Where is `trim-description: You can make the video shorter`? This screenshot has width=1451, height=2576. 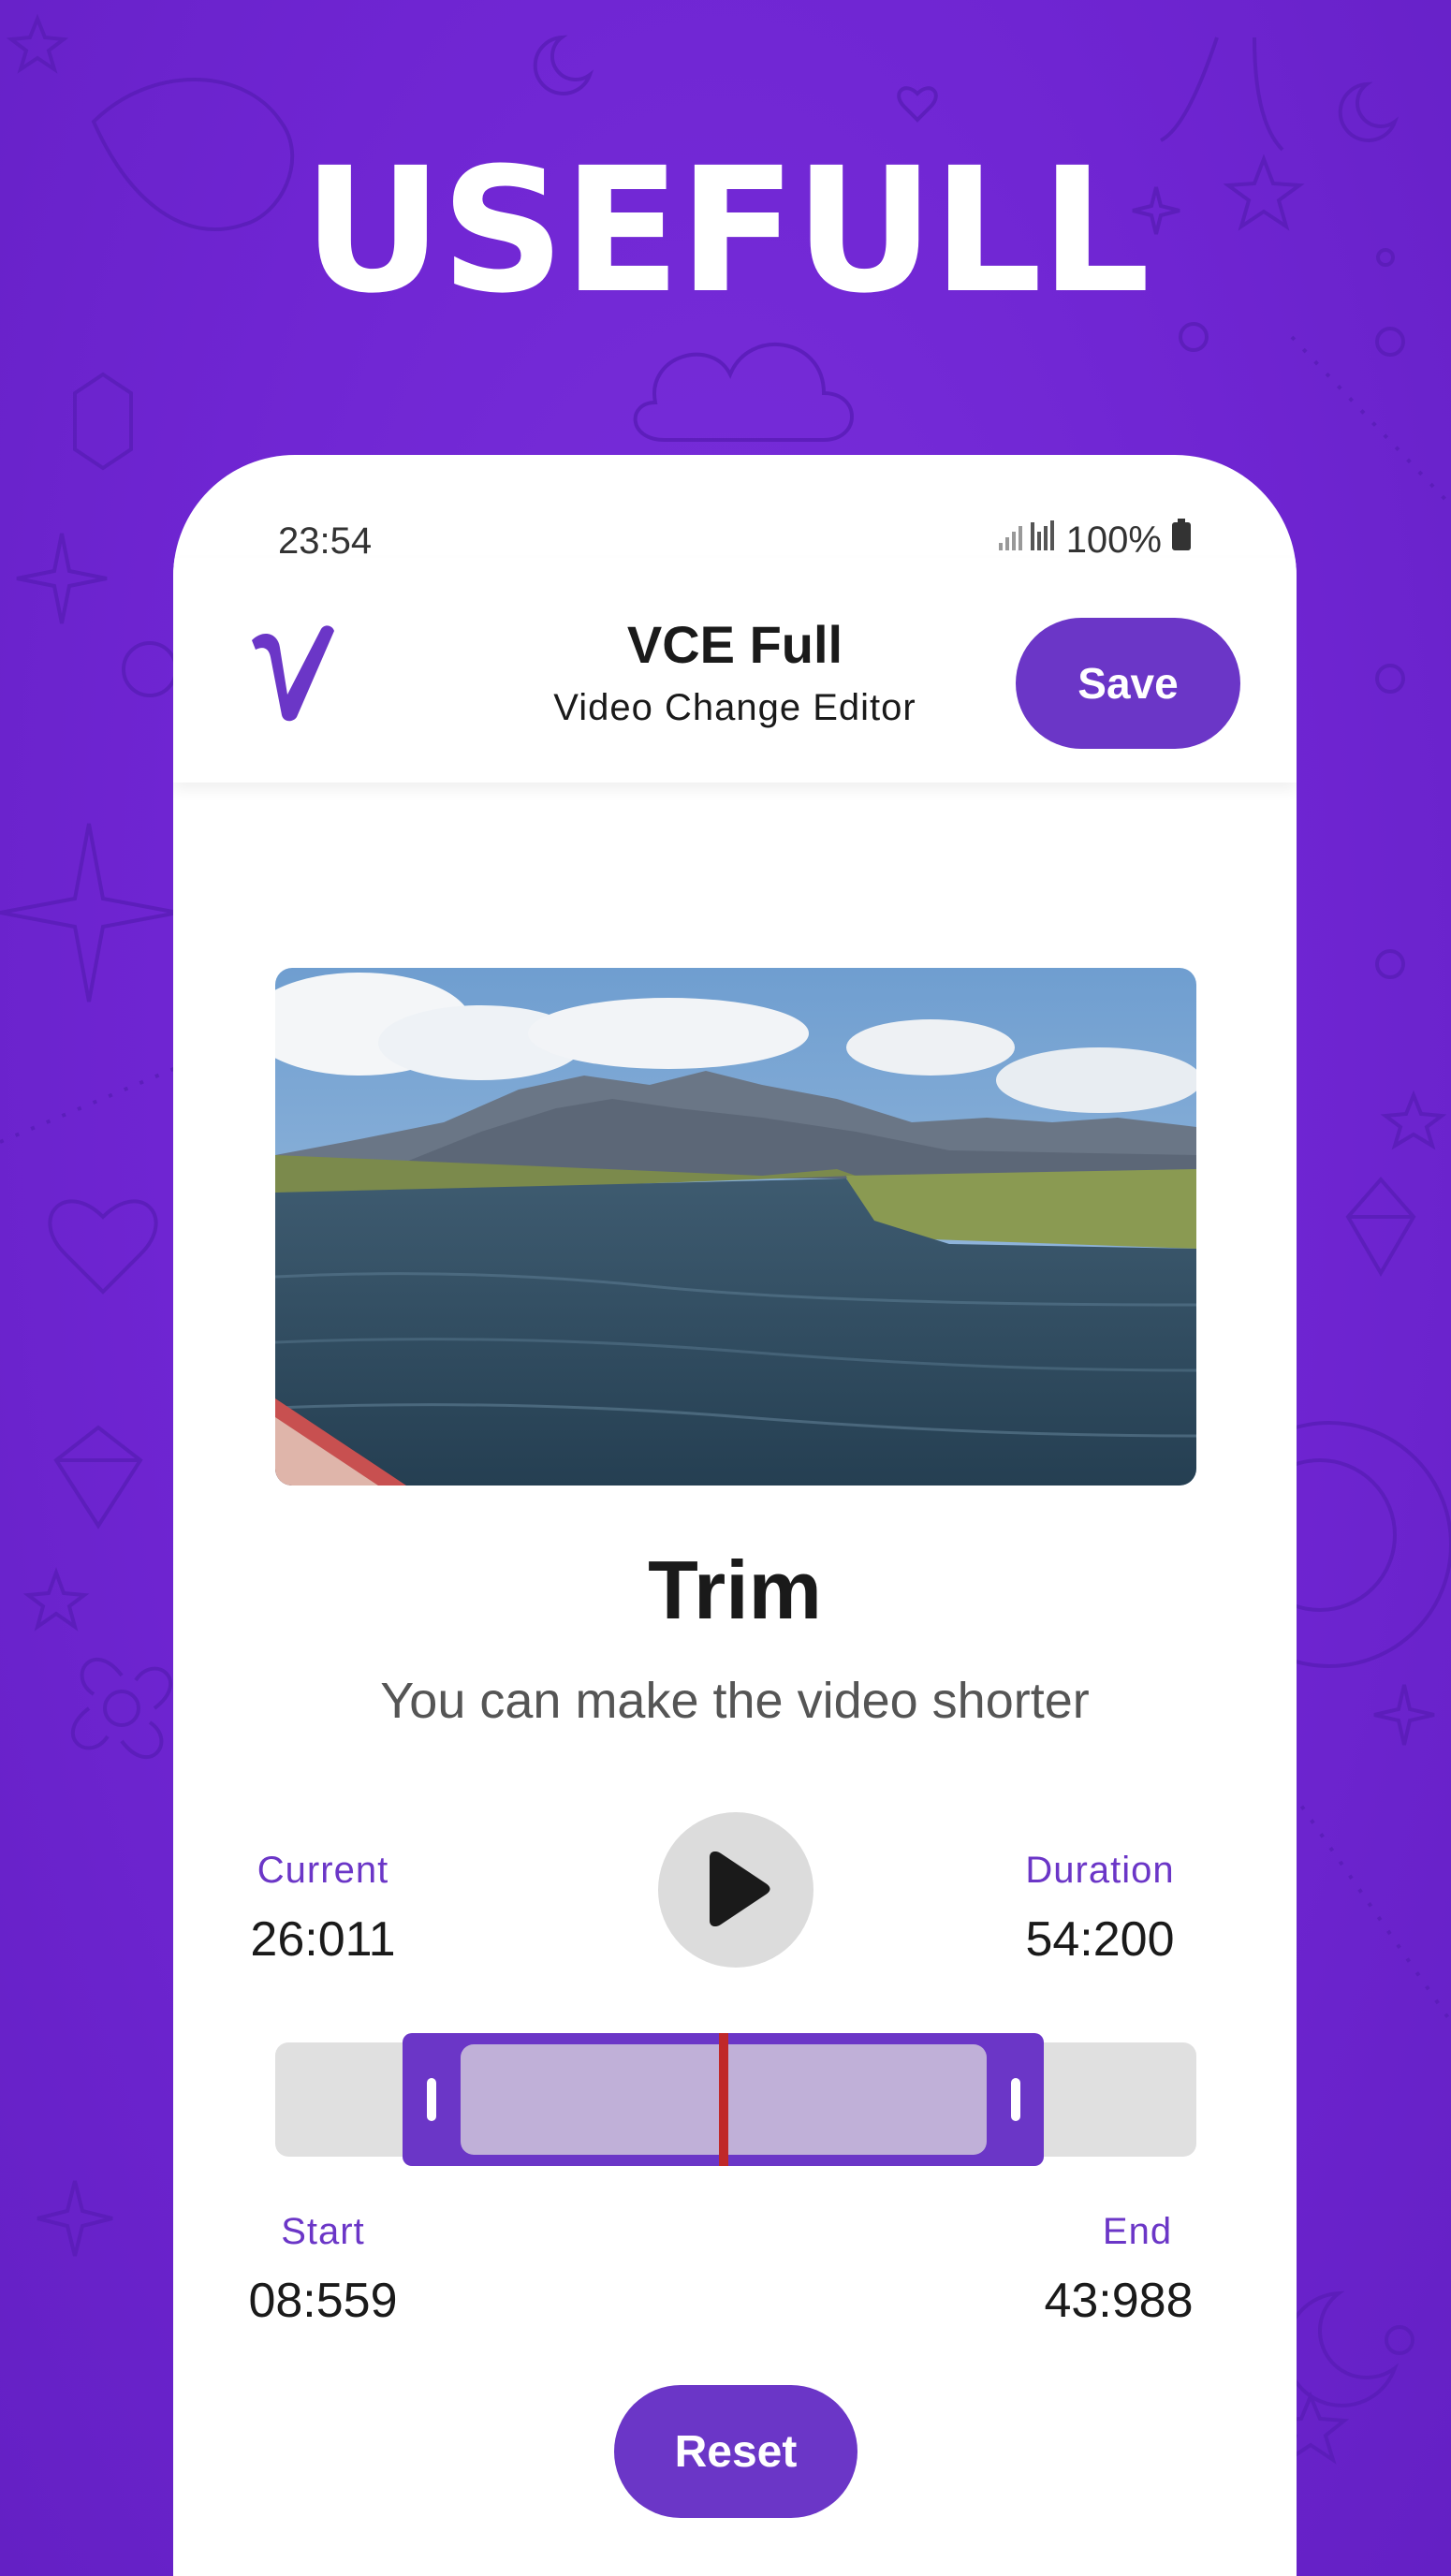
trim-description: You can make the video shorter is located at coordinates (735, 1701).